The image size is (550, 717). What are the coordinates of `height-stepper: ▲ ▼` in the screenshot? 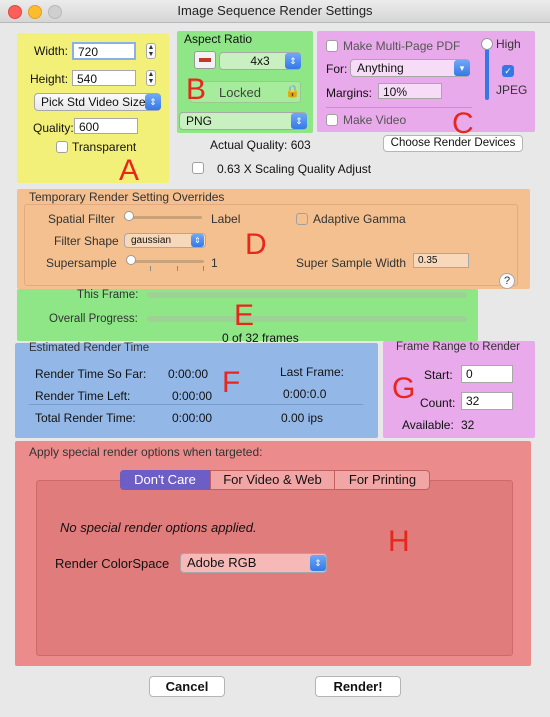 It's located at (151, 78).